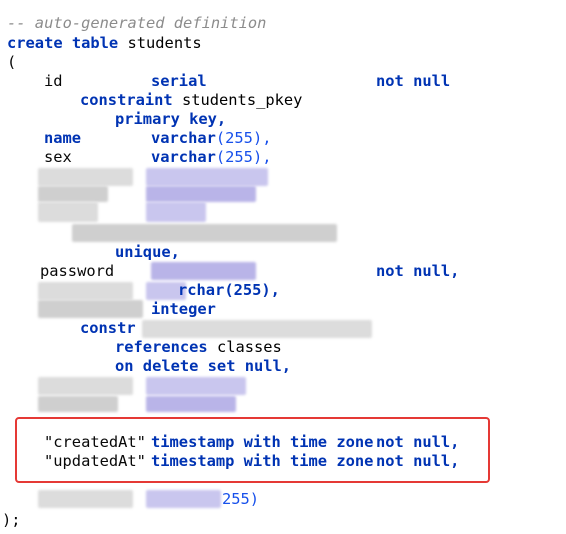 This screenshot has width=566, height=534. I want to click on on-delete-clause: on delete set null,, so click(203, 366).